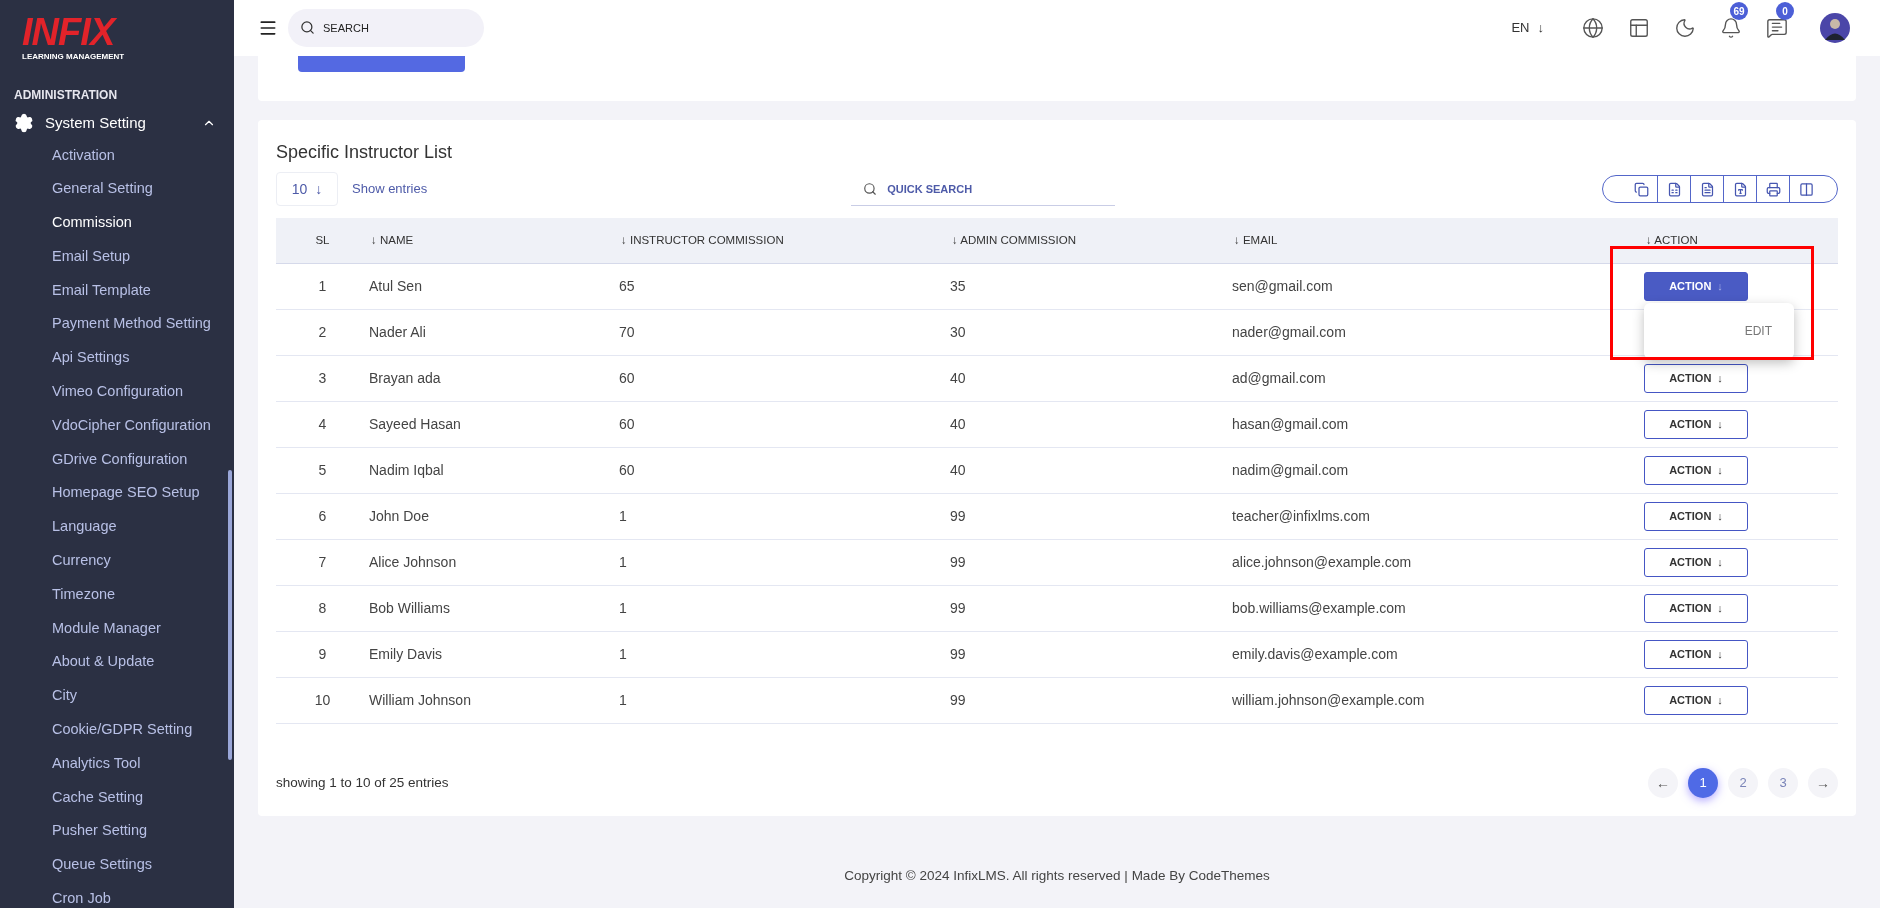 This screenshot has height=908, width=1880. Describe the element at coordinates (322, 470) in the screenshot. I see `table-cell-text: 5` at that location.